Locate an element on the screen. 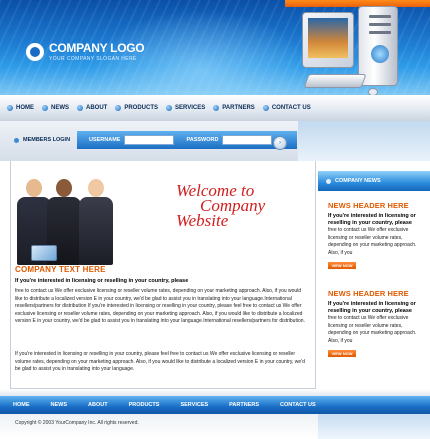 The image size is (430, 439). person-figure is located at coordinates (96, 222).